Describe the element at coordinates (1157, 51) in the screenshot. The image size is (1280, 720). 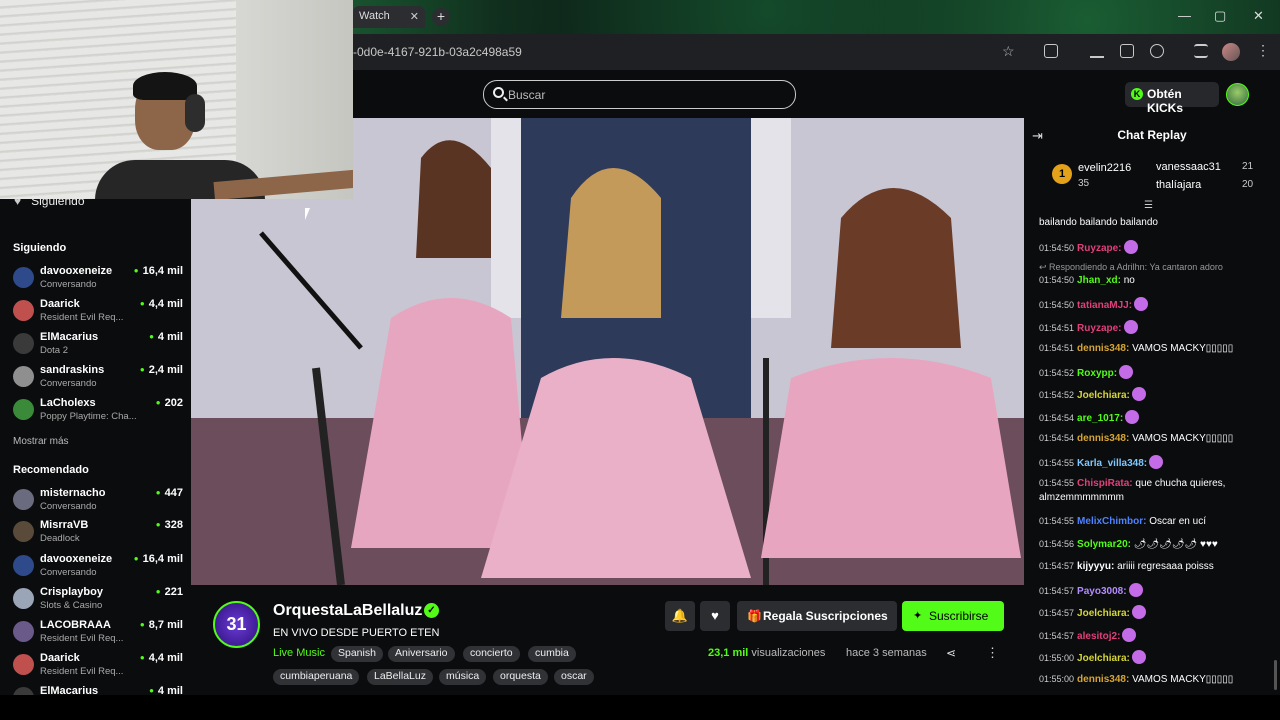
I see `history-icon` at that location.